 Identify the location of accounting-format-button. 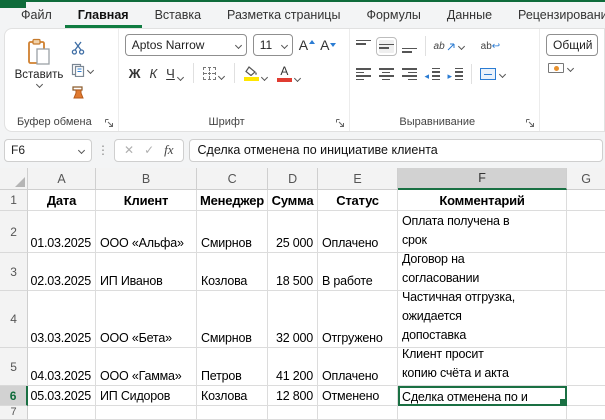
(572, 68).